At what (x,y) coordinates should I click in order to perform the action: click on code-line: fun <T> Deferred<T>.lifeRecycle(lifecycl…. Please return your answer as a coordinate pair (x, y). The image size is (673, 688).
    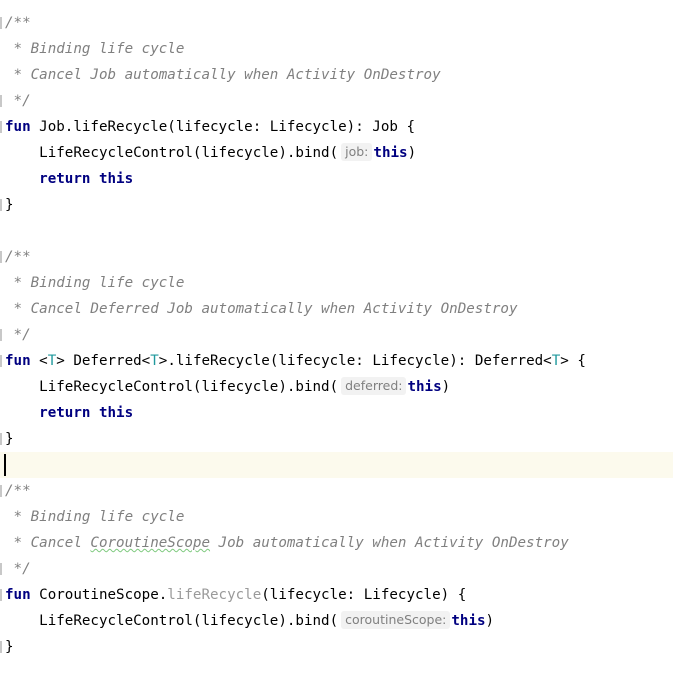
    Looking at the image, I should click on (336, 361).